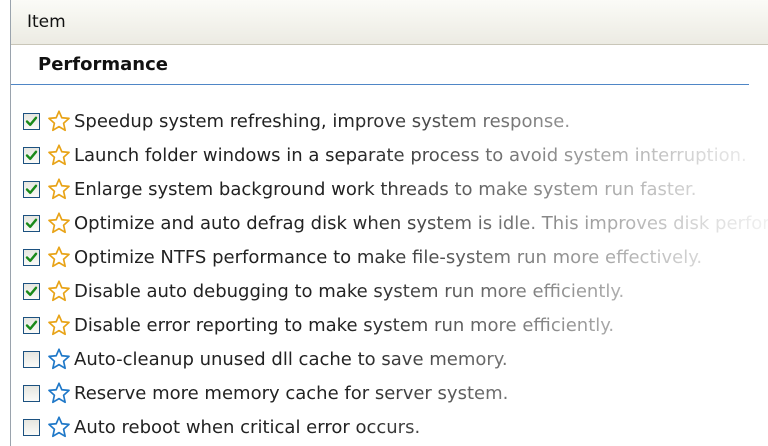 Image resolution: width=768 pixels, height=446 pixels. What do you see at coordinates (380, 65) in the screenshot?
I see `section-header-performance: Performance` at bounding box center [380, 65].